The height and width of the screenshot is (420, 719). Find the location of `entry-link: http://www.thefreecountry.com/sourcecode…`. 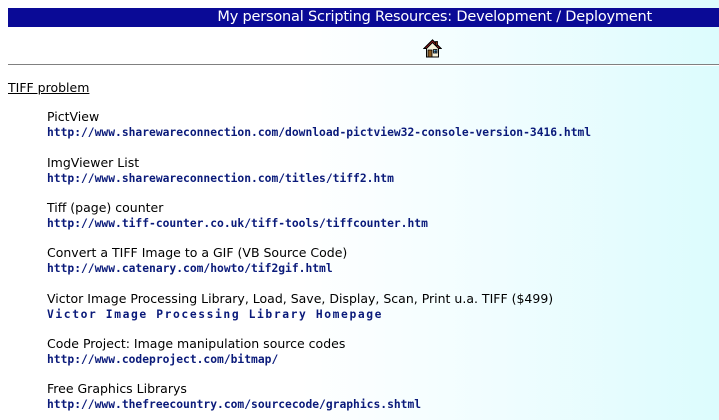

entry-link: http://www.thefreecountry.com/sourcecode… is located at coordinates (234, 405).